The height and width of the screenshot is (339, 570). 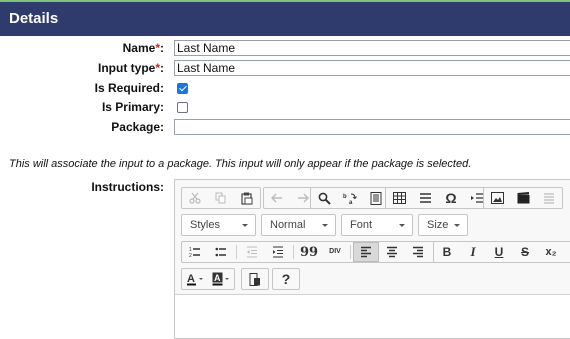 What do you see at coordinates (221, 252) in the screenshot?
I see `bullet-list-icon` at bounding box center [221, 252].